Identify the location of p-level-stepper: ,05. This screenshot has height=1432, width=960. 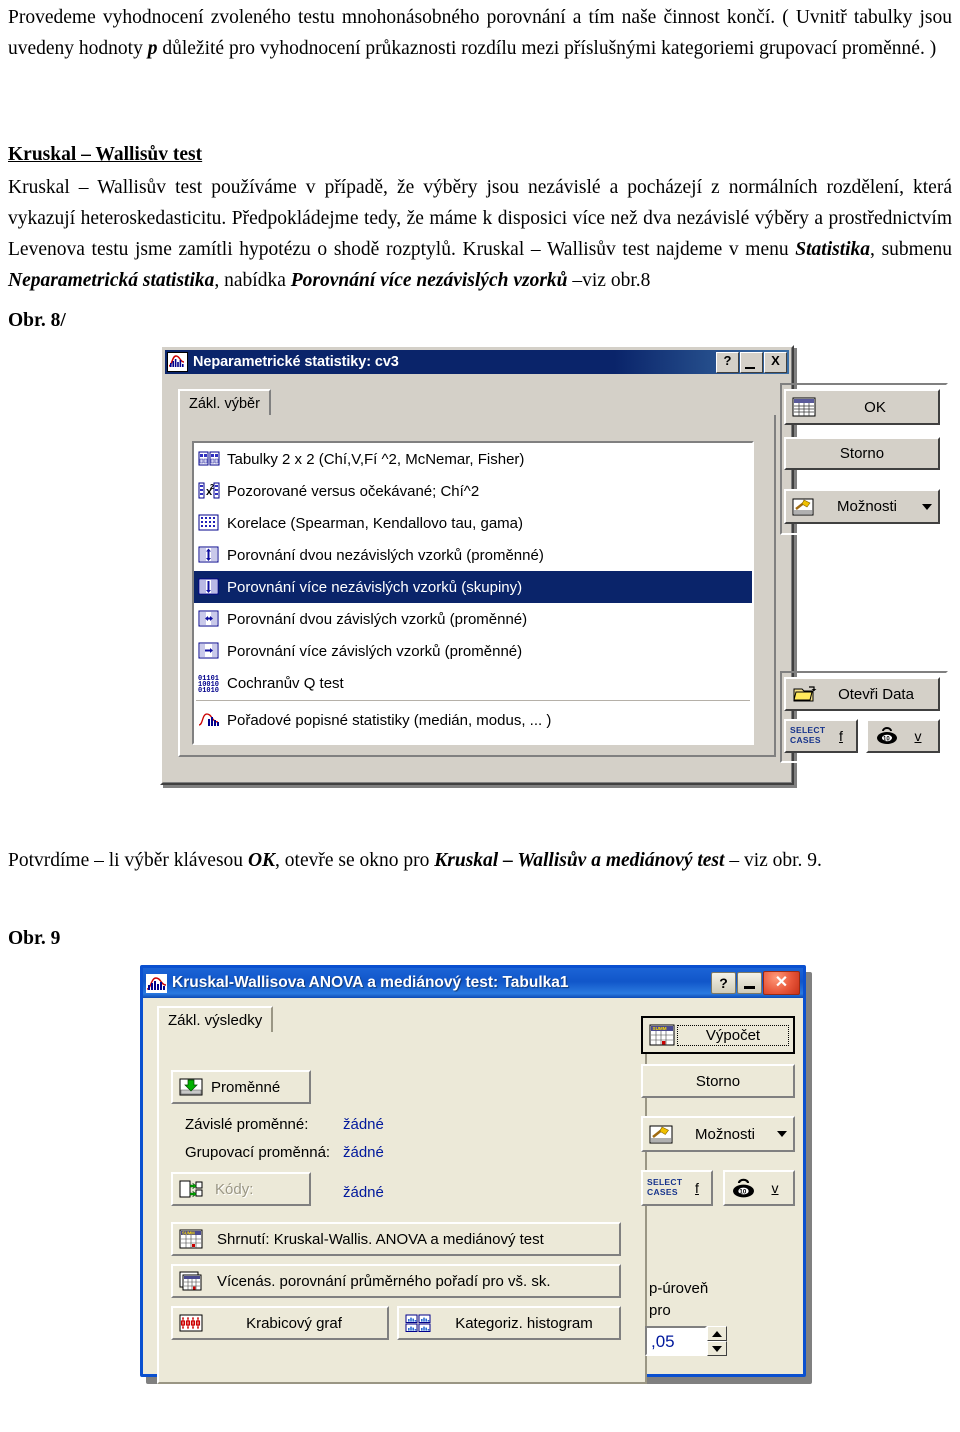
(686, 1341).